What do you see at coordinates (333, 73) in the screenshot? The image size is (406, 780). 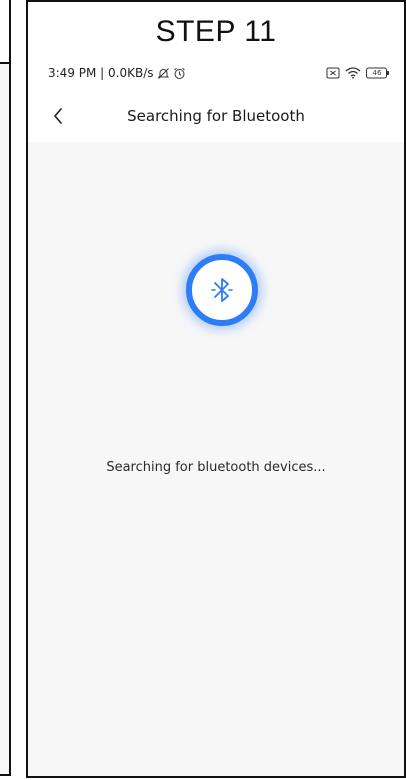 I see `sim-icon` at bounding box center [333, 73].